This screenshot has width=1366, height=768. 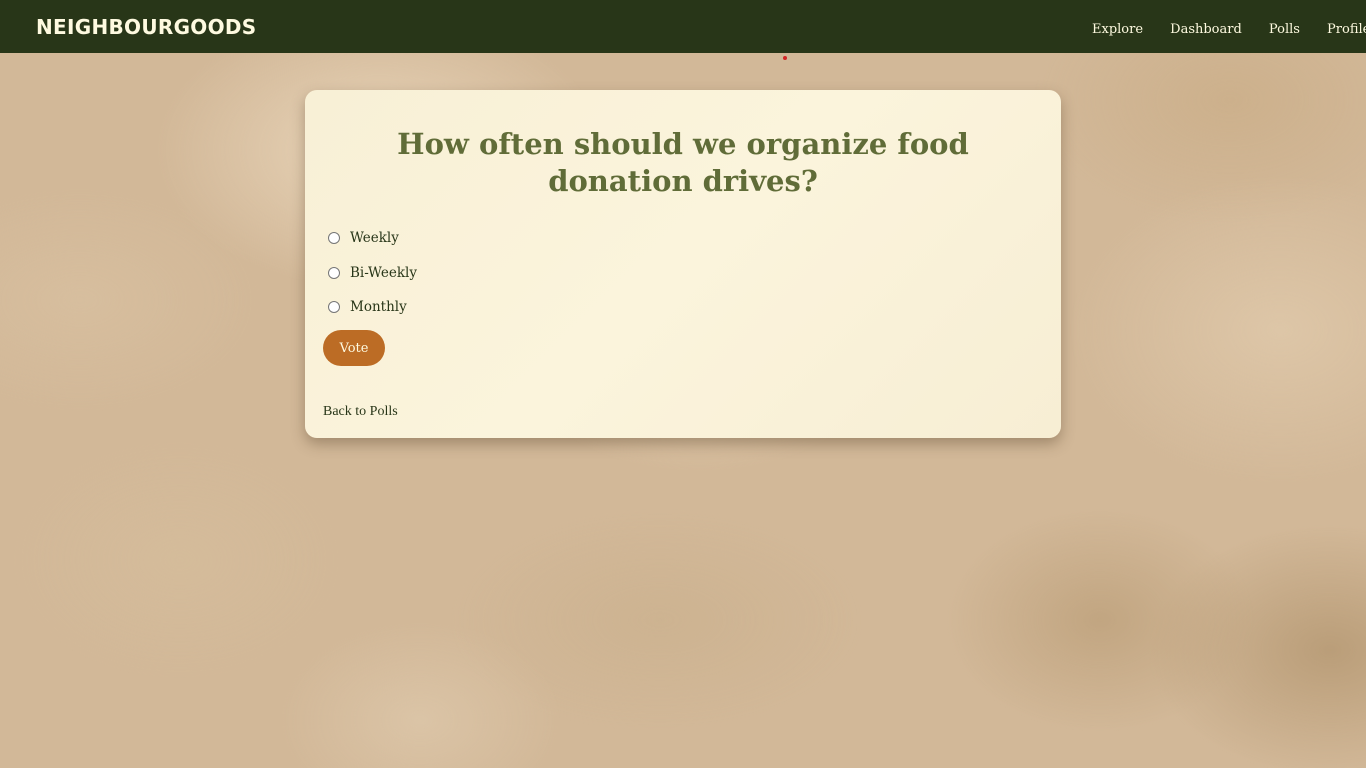 What do you see at coordinates (1206, 30) in the screenshot?
I see `nav-link-dashboard: Dashboard` at bounding box center [1206, 30].